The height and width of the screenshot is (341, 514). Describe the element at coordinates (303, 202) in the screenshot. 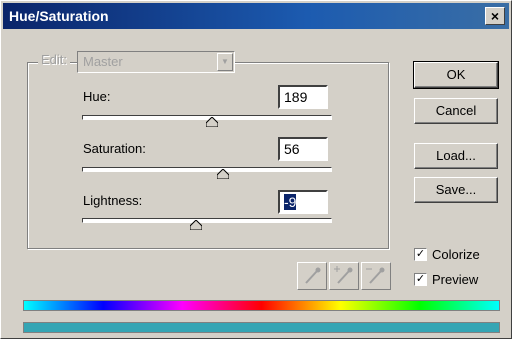

I see `lightness-input: -9` at that location.